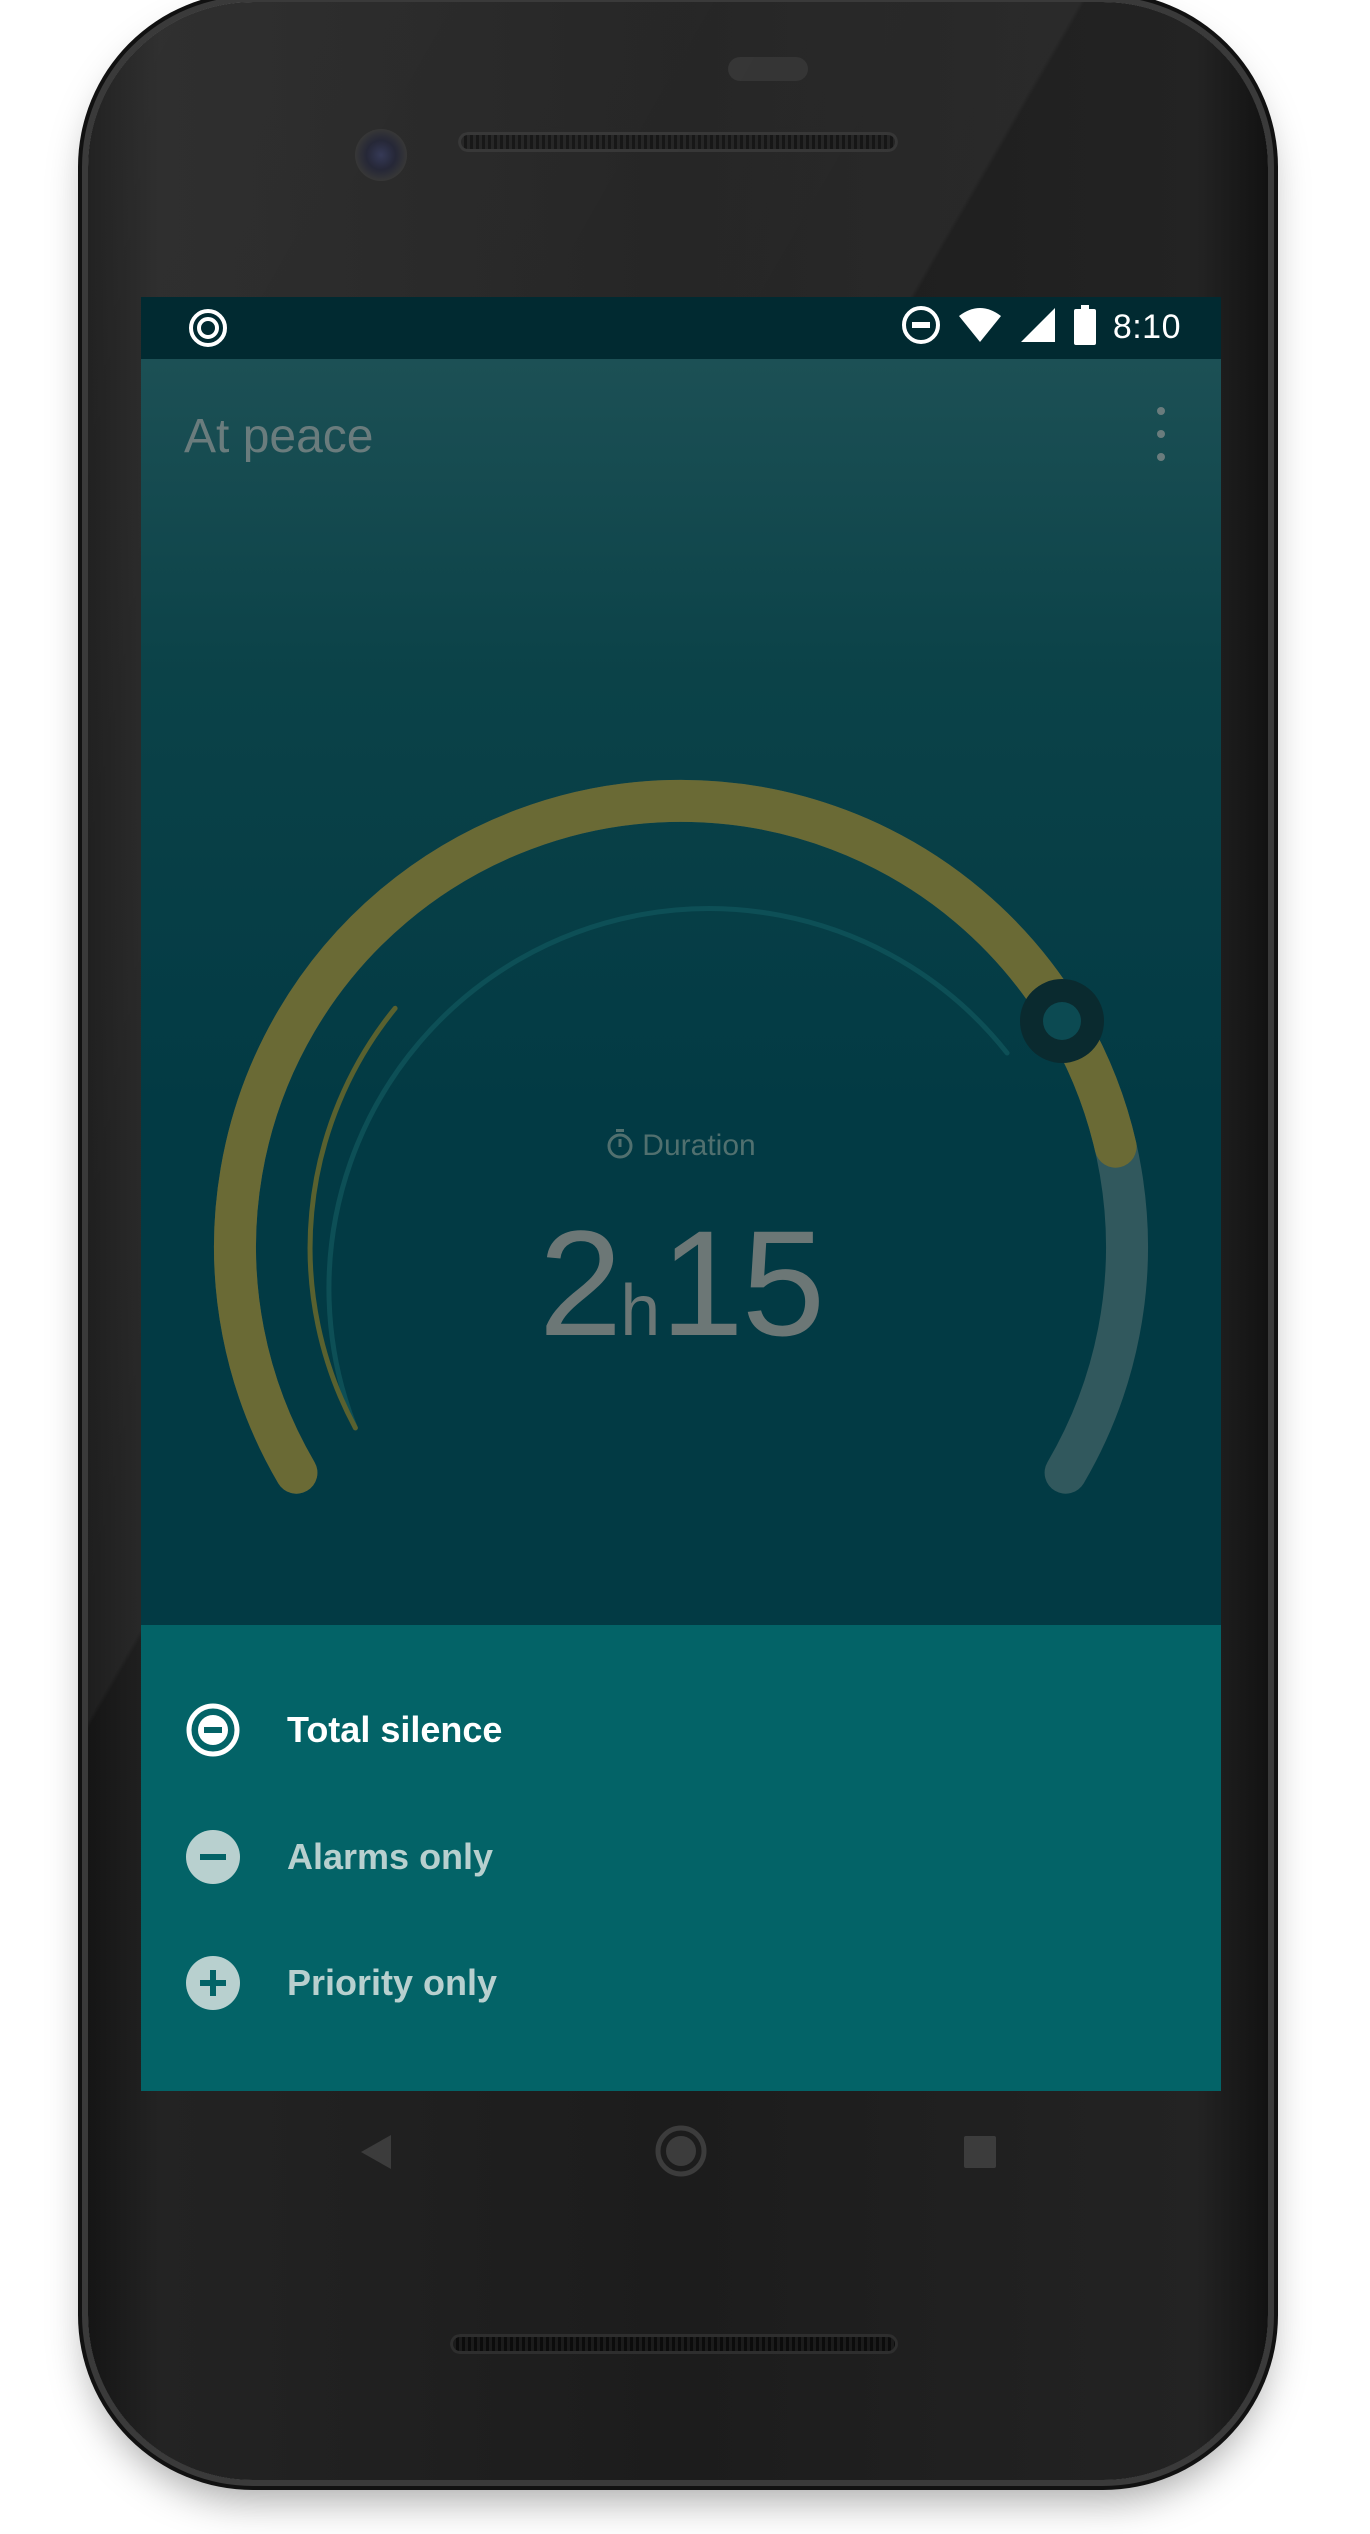 Image resolution: width=1370 pixels, height=2534 pixels. I want to click on plus-circle-icon, so click(213, 1983).